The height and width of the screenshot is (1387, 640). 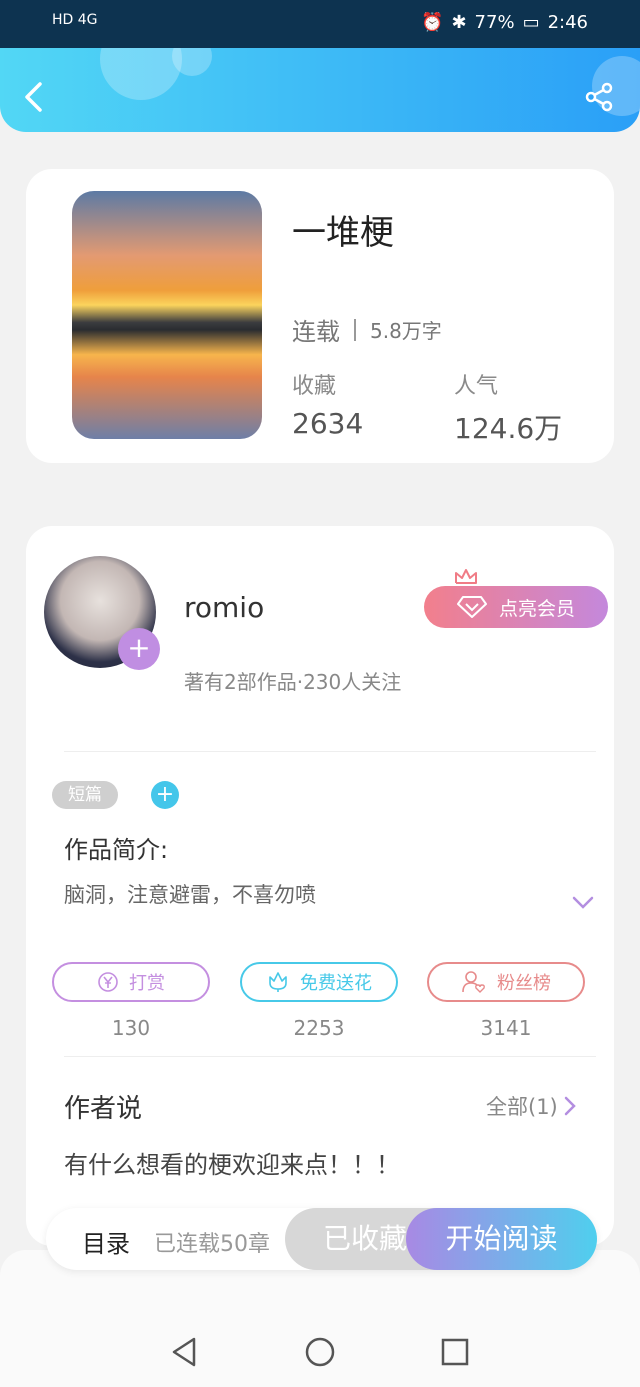 I want to click on popularity-label: 人气, so click(x=476, y=386).